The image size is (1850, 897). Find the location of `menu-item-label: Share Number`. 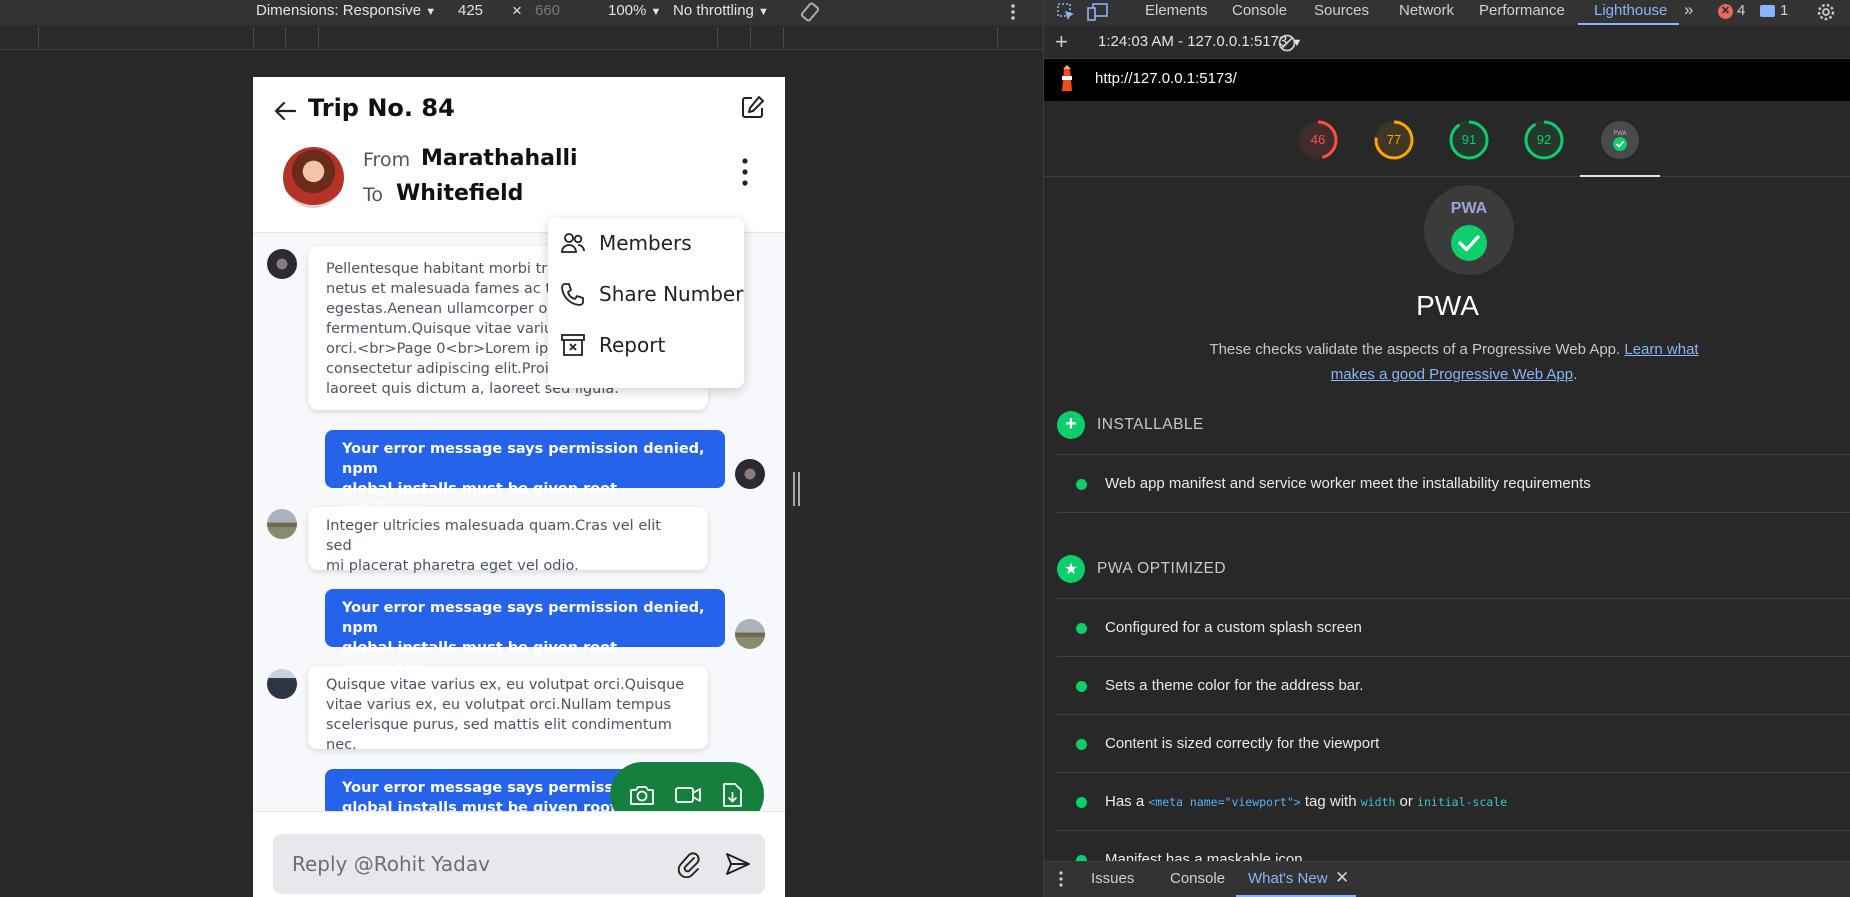

menu-item-label: Share Number is located at coordinates (671, 294).